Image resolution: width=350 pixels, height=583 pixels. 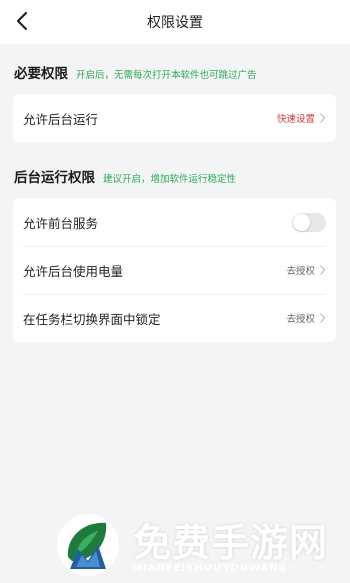 I want to click on foreground-service-toggle, so click(x=309, y=222).